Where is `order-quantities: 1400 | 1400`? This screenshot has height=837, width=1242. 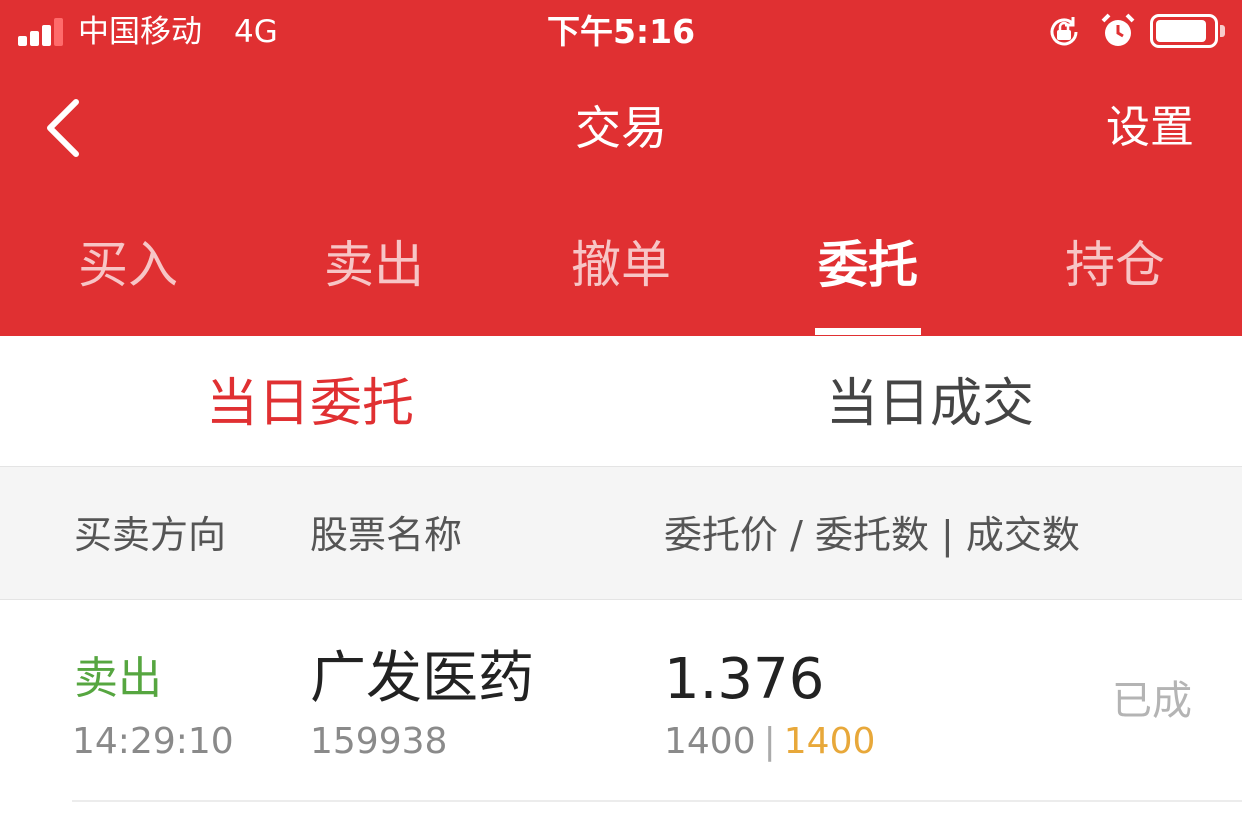
order-quantities: 1400 | 1400 is located at coordinates (769, 742).